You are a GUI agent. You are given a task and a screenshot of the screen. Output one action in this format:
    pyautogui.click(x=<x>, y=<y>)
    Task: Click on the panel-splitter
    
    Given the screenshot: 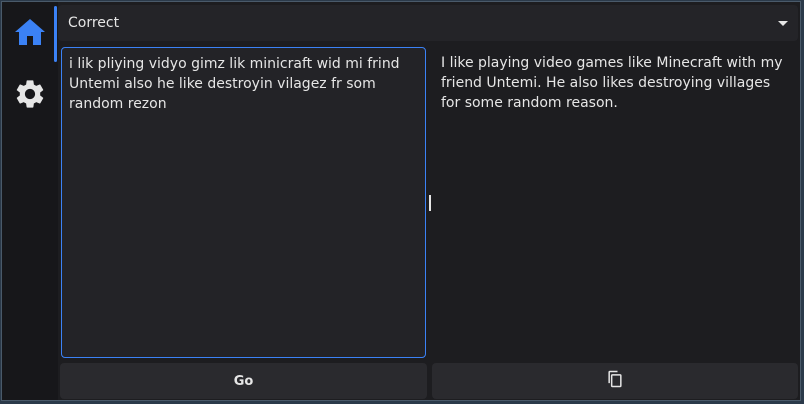 What is the action you would take?
    pyautogui.click(x=430, y=202)
    